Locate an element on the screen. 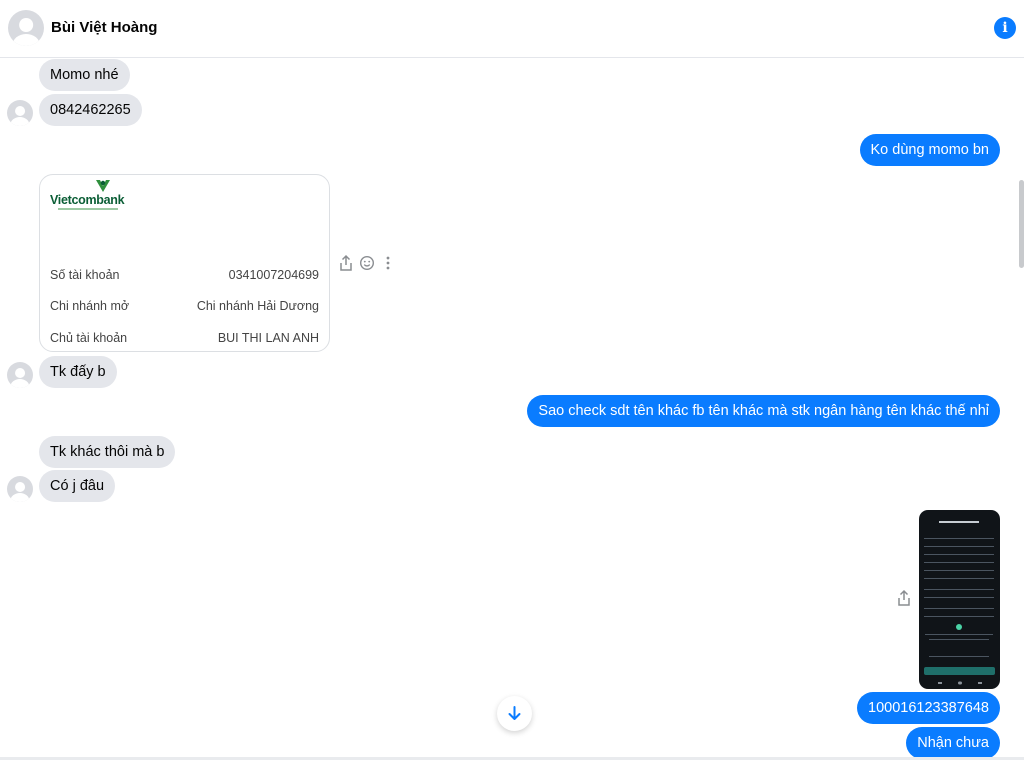 The image size is (1024, 760). screenshot-image-attachment is located at coordinates (959, 599).